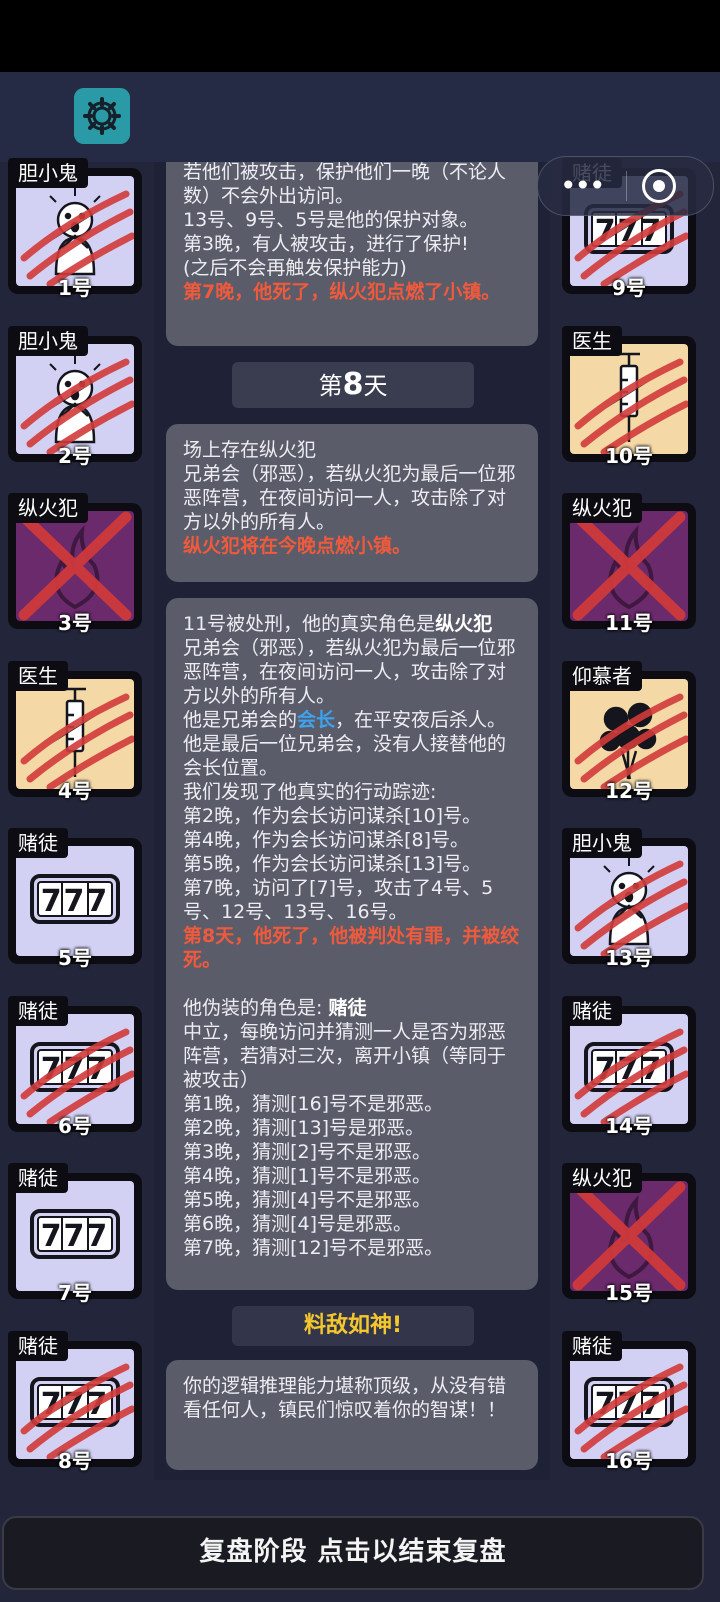  What do you see at coordinates (583, 185) in the screenshot?
I see `more-dots-icon: •••` at bounding box center [583, 185].